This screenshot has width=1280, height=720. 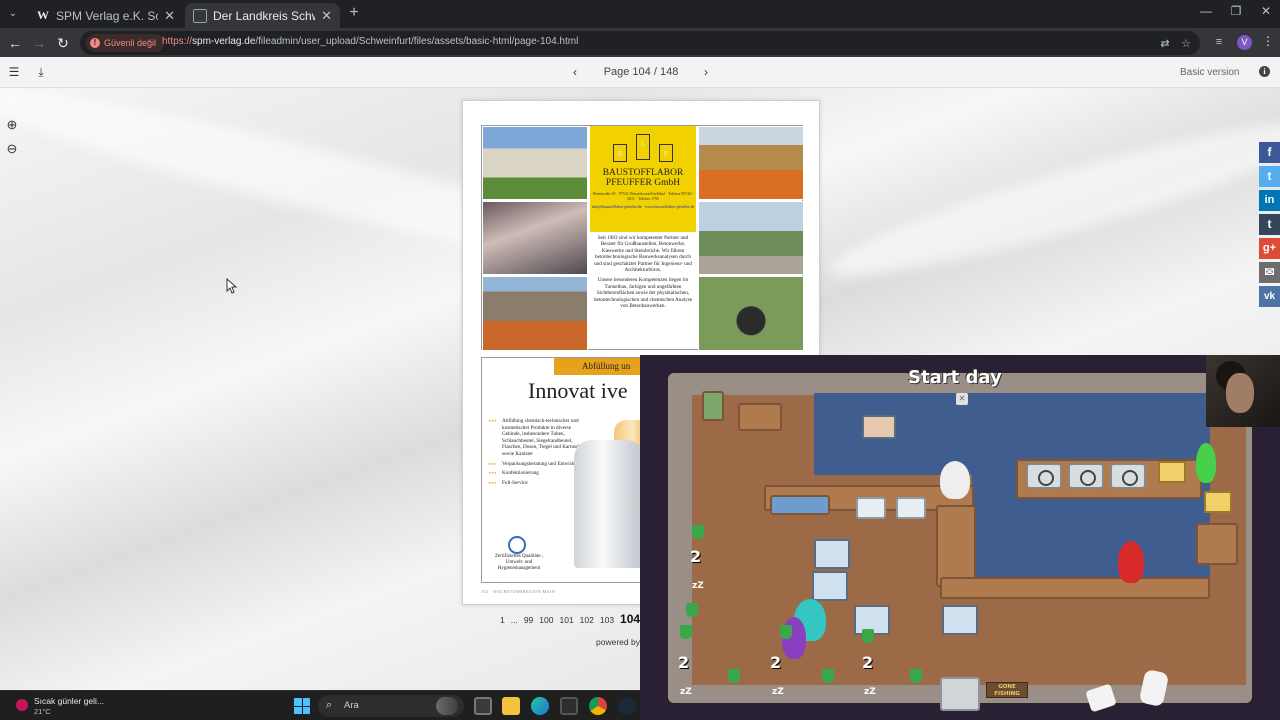 What do you see at coordinates (1165, 44) in the screenshot?
I see `translate-icon: ⇄` at bounding box center [1165, 44].